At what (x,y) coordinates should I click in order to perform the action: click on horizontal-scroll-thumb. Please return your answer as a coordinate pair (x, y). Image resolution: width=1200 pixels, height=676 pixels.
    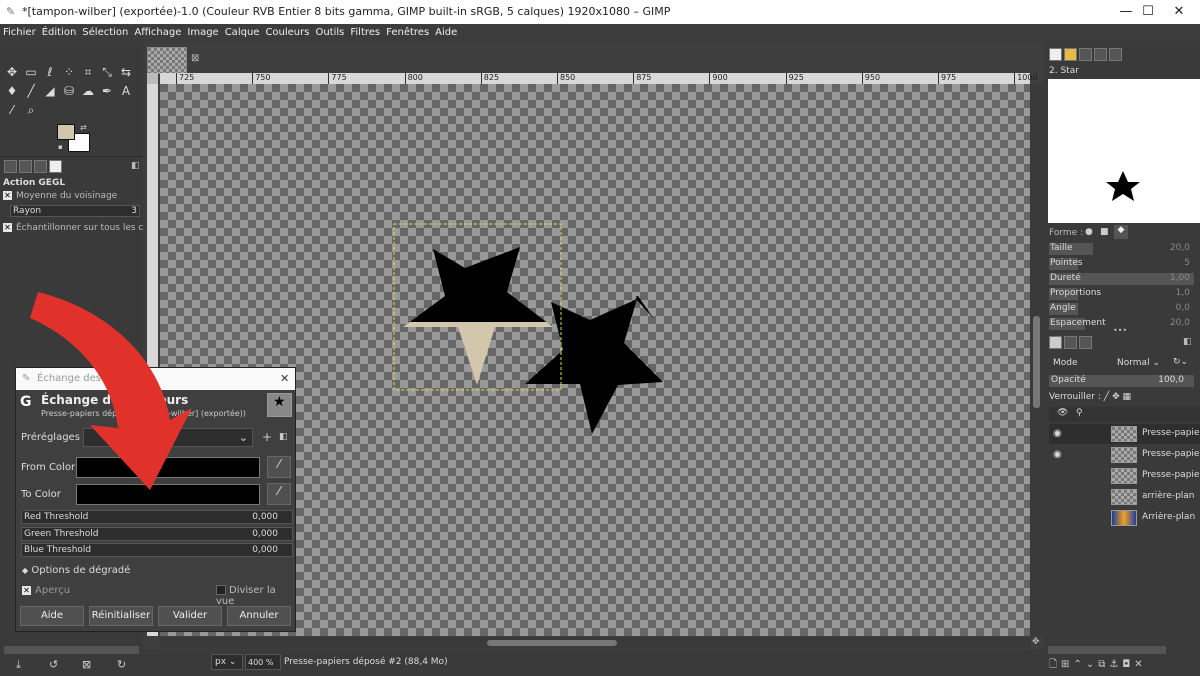
    Looking at the image, I should click on (552, 643).